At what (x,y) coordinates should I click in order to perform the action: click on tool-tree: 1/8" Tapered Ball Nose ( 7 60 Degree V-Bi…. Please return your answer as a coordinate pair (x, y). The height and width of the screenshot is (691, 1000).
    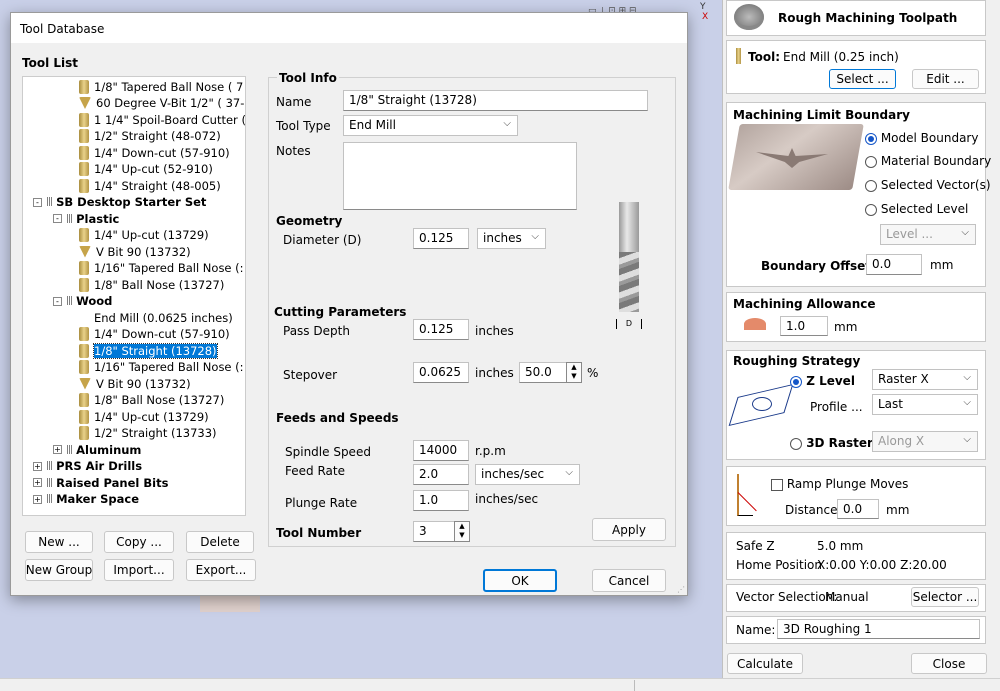
    Looking at the image, I should click on (134, 296).